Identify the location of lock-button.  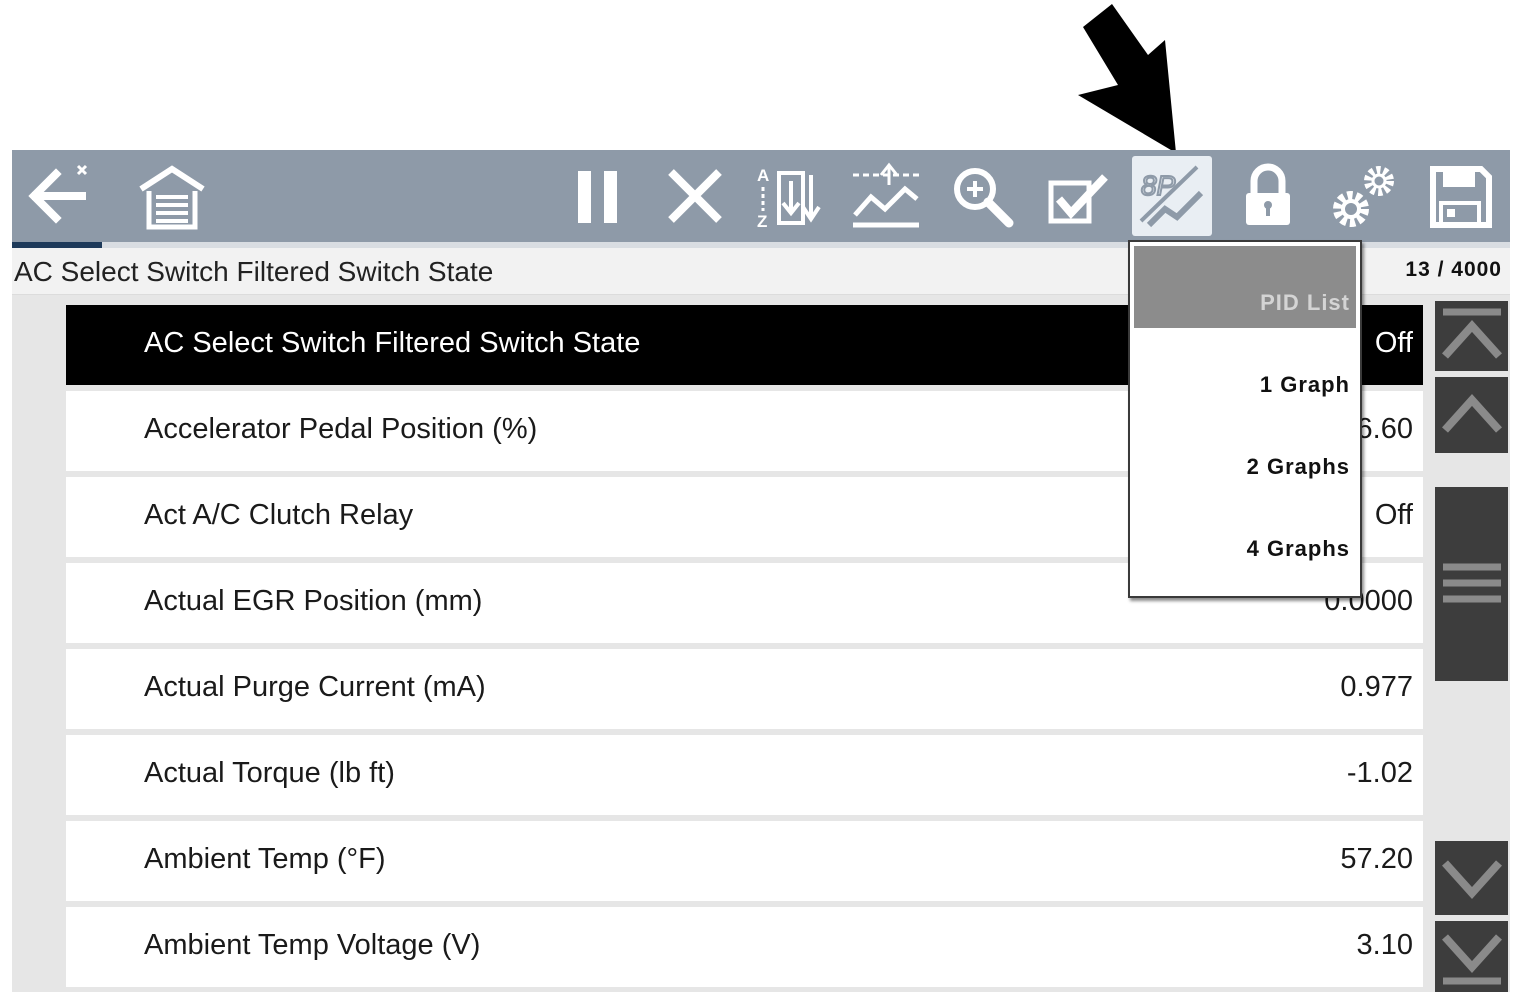
(1268, 196).